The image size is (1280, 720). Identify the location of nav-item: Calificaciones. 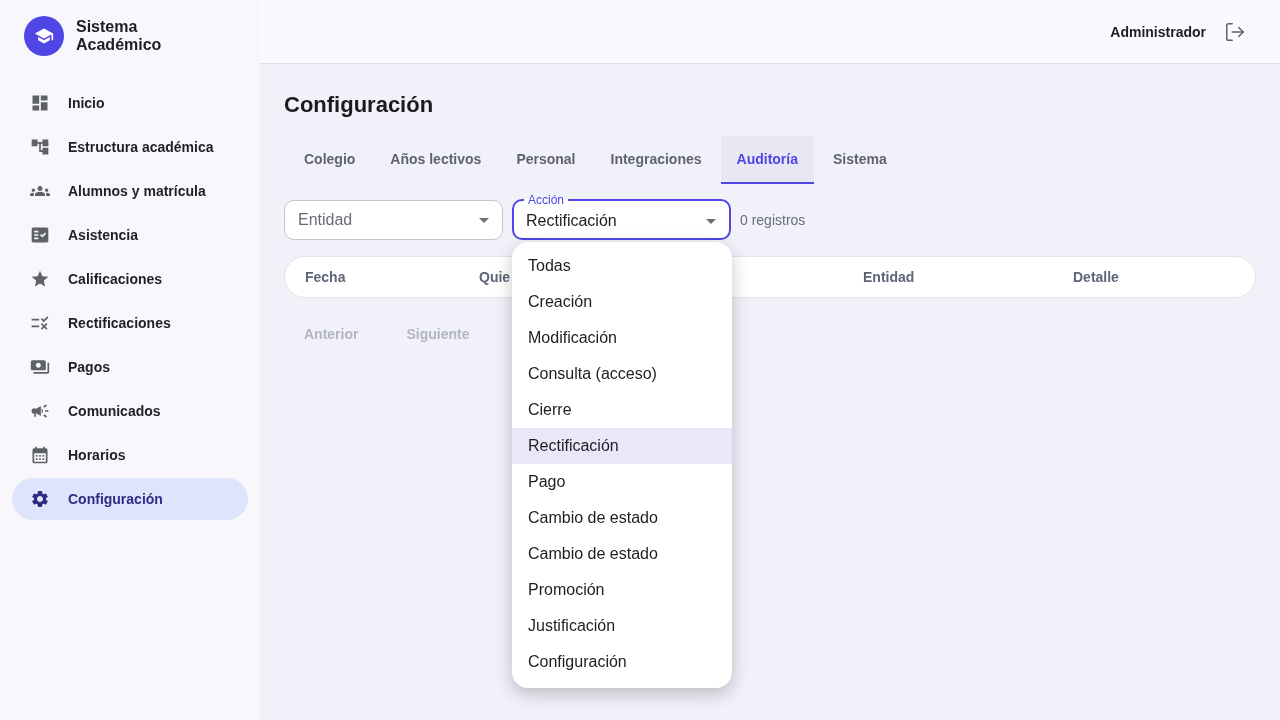
(130, 279).